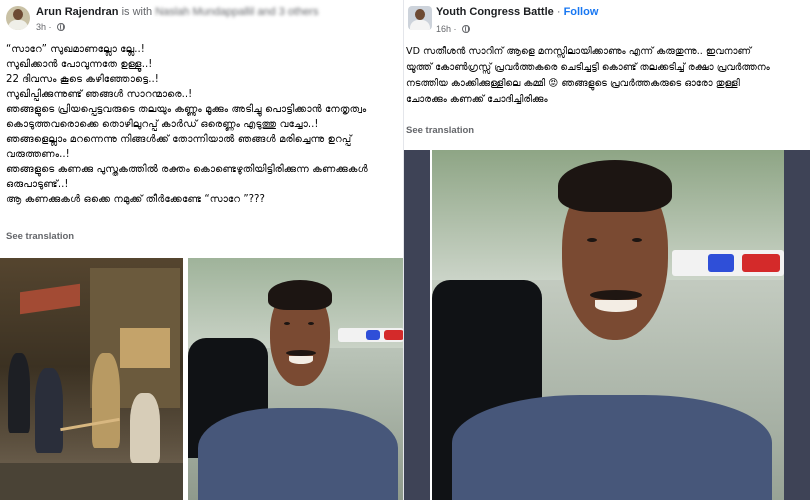 This screenshot has height=500, width=810. I want to click on follow-button: Follow, so click(581, 12).